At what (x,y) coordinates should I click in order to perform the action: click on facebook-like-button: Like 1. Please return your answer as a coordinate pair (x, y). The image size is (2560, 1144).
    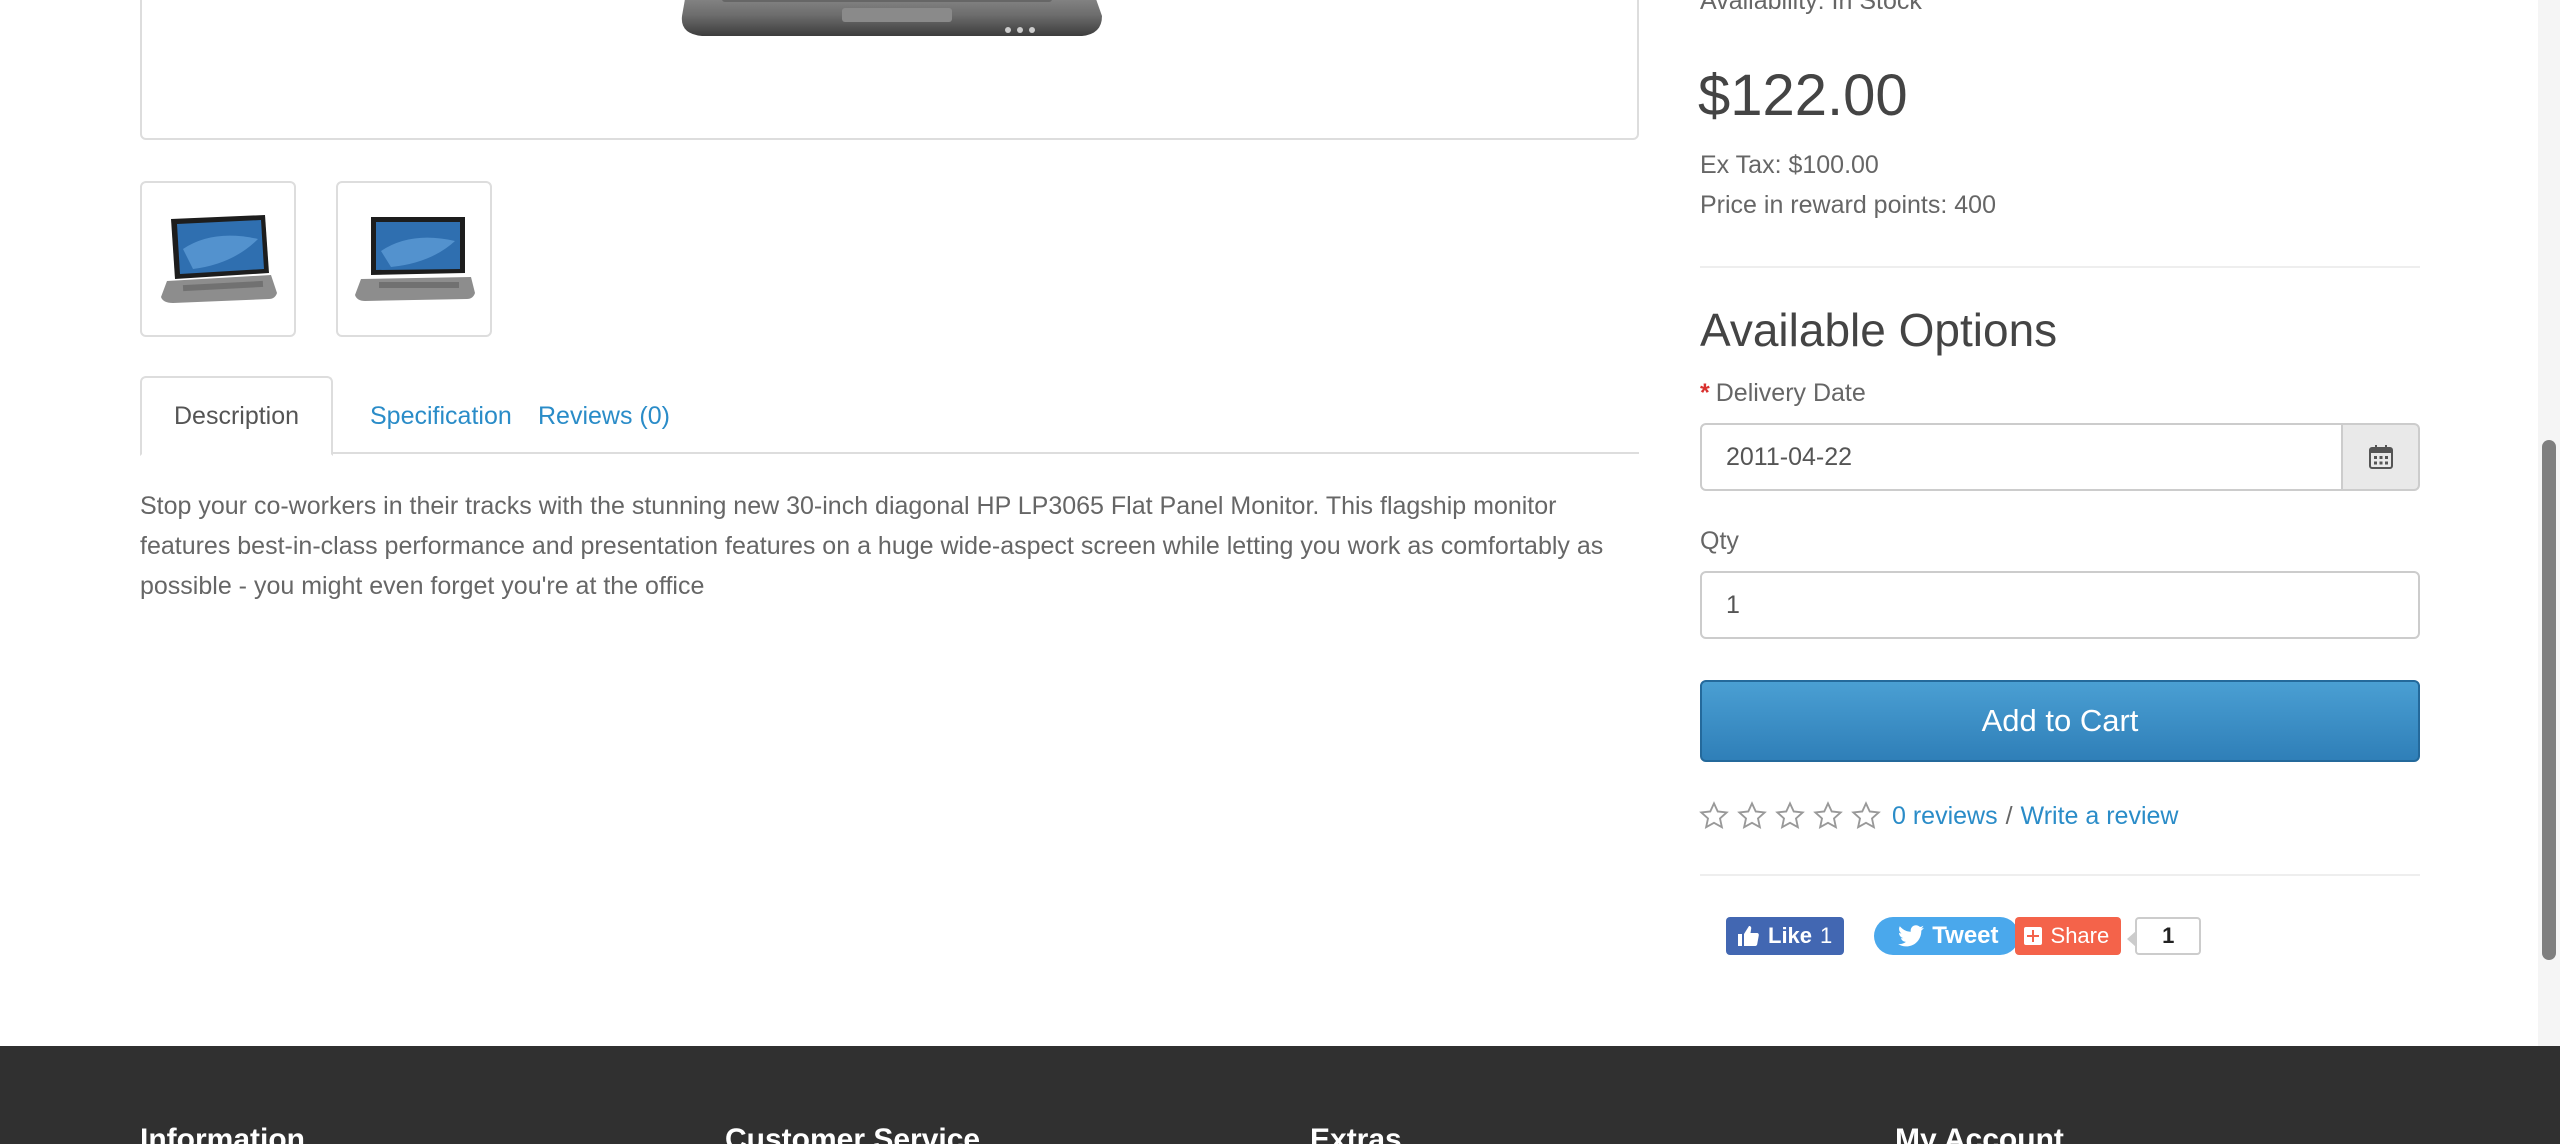
    Looking at the image, I should click on (1785, 936).